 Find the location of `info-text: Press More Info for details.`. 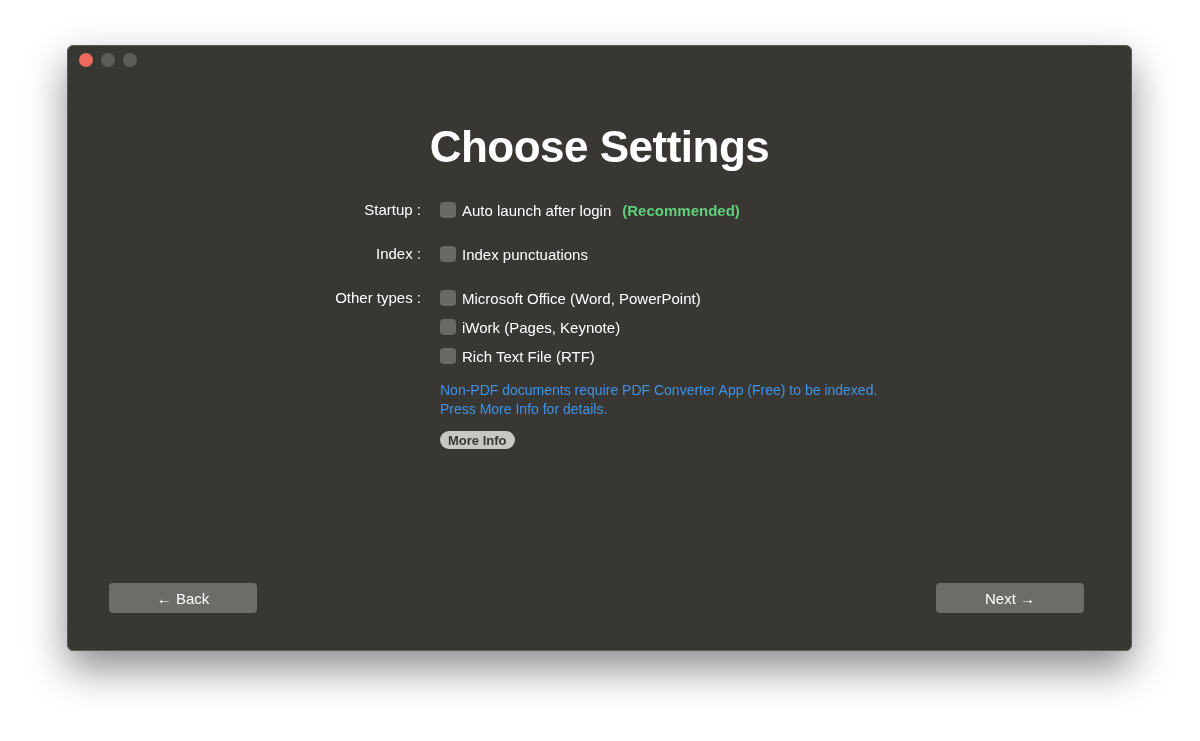

info-text: Press More Info for details. is located at coordinates (524, 409).